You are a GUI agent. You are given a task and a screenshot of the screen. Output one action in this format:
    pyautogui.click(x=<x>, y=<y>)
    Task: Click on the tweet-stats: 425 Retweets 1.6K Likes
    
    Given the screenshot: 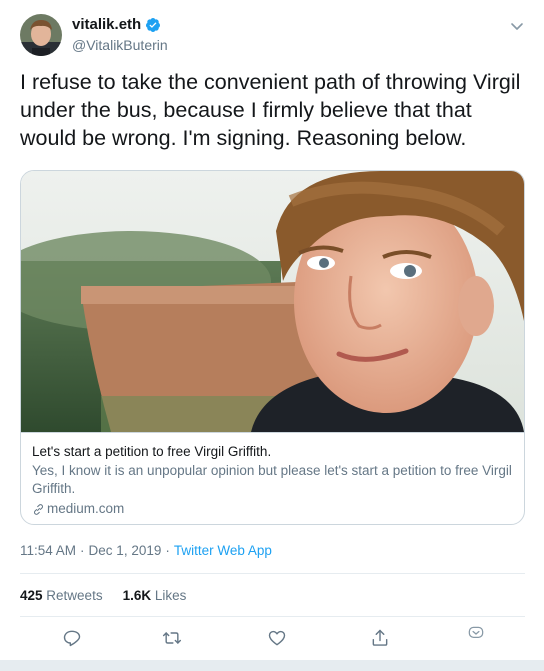 What is the action you would take?
    pyautogui.click(x=113, y=595)
    